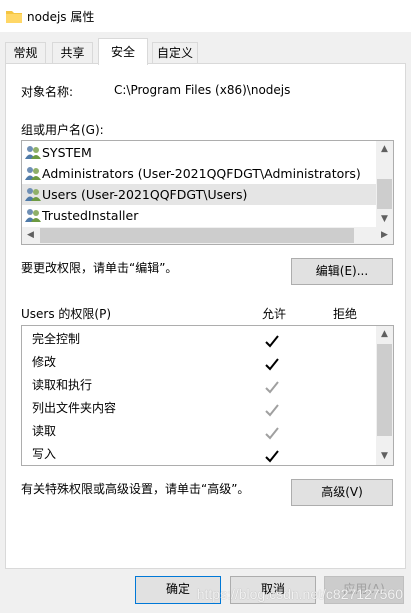 The width and height of the screenshot is (411, 613). What do you see at coordinates (299, 594) in the screenshot?
I see `watermark: https://blog.csdn.net/c827127560` at bounding box center [299, 594].